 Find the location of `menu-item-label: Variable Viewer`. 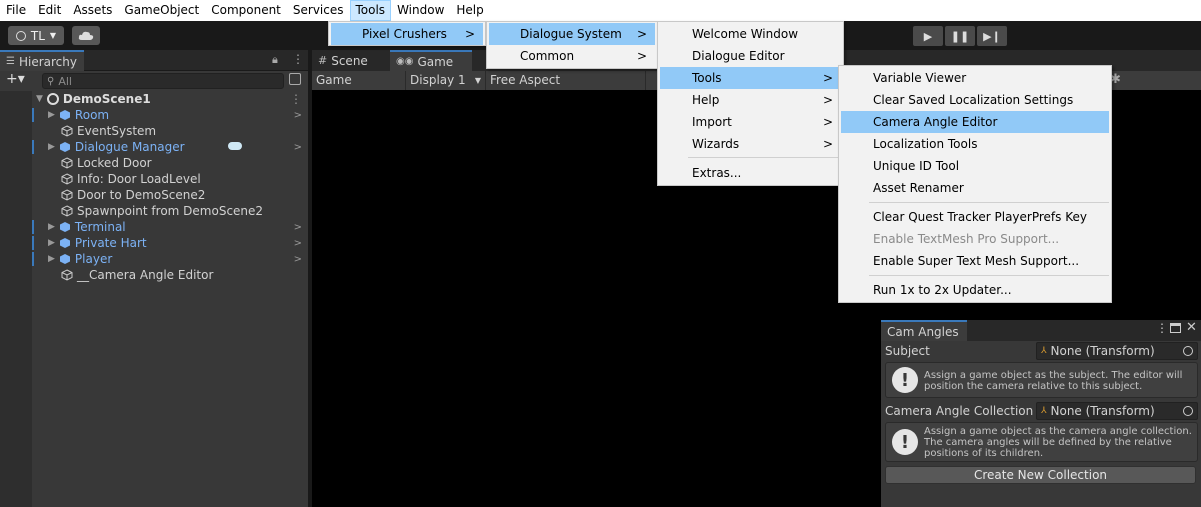

menu-item-label: Variable Viewer is located at coordinates (920, 78).